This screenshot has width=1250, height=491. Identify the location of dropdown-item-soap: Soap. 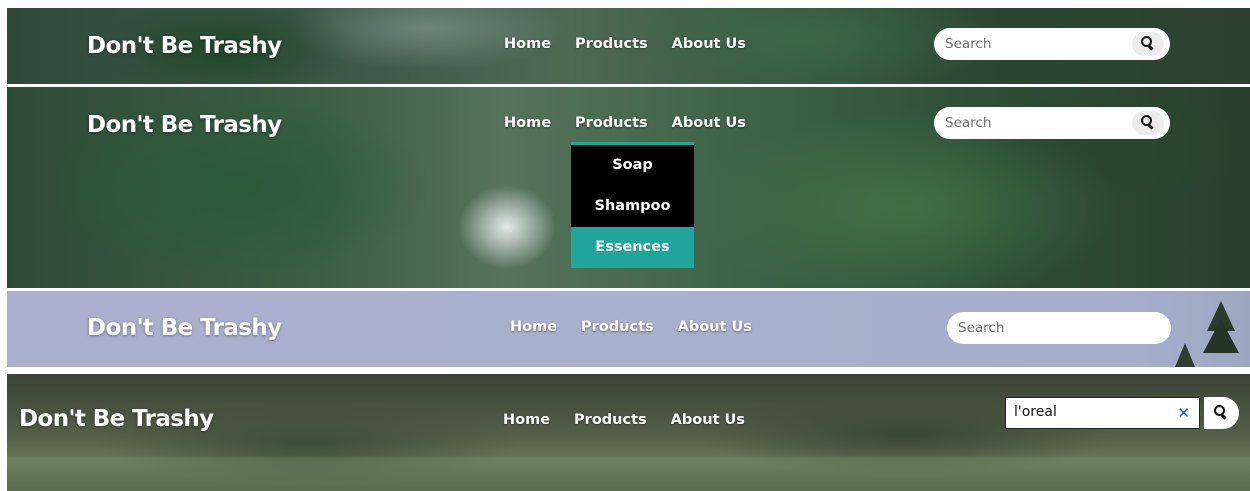
(632, 165).